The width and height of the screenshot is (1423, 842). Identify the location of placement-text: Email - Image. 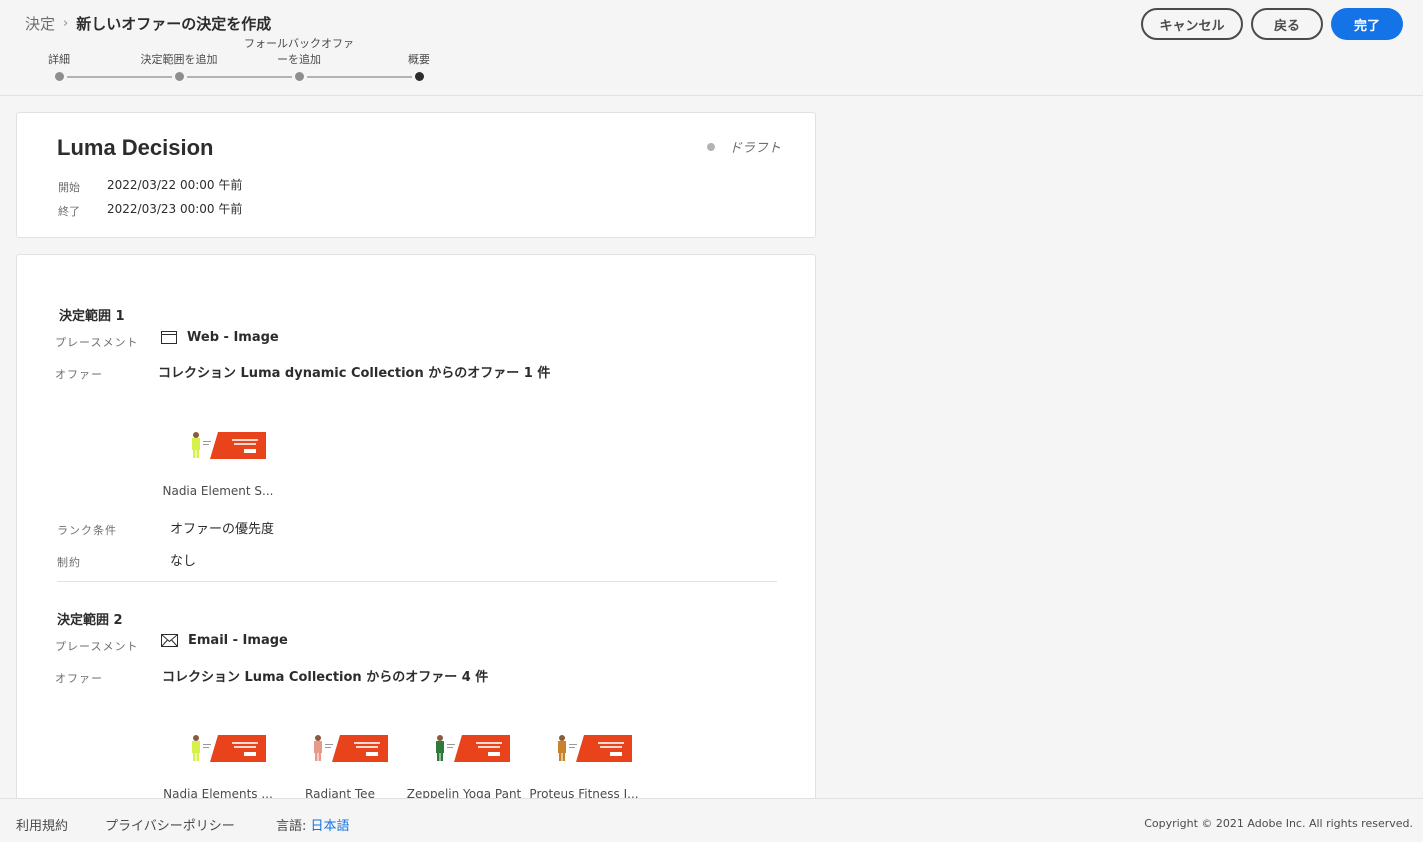
(238, 640).